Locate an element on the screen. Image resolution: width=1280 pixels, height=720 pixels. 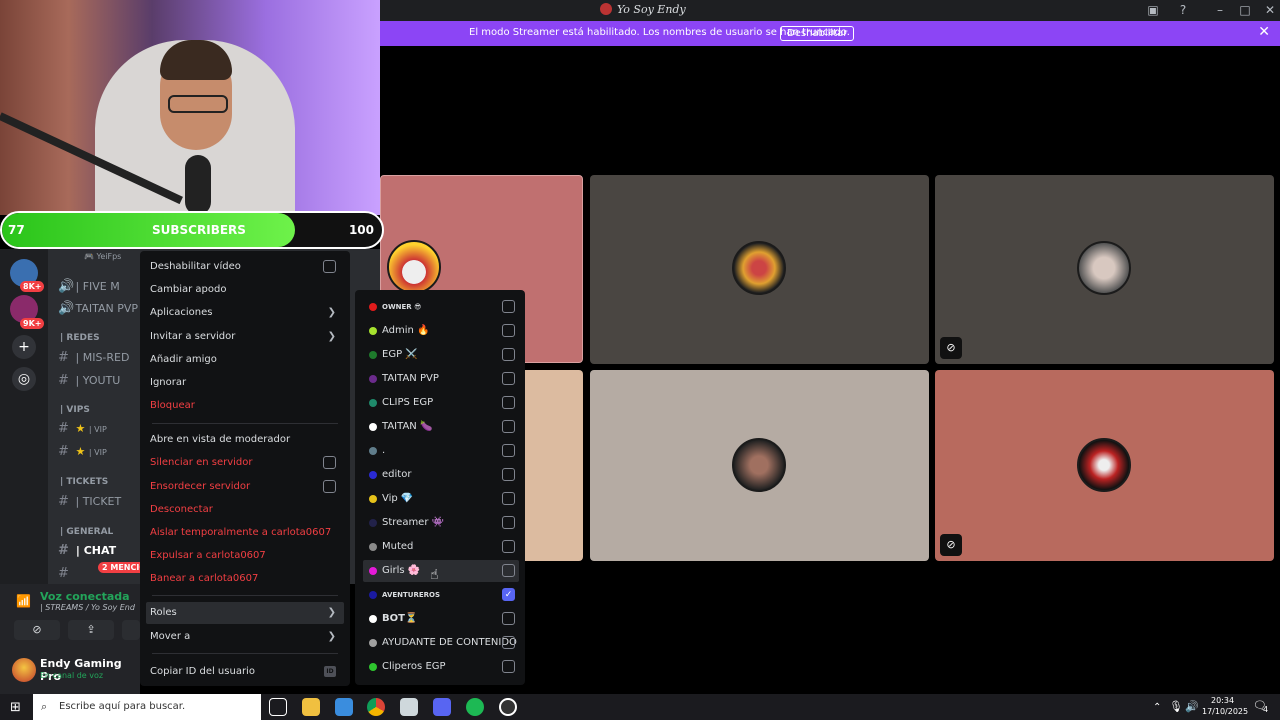
add-server-icon: + is located at coordinates (24, 347).